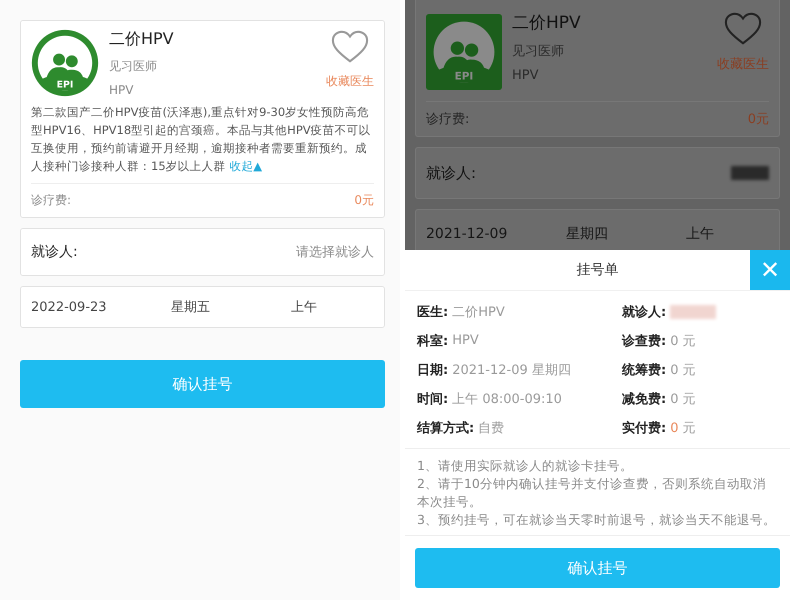  Describe the element at coordinates (202, 252) in the screenshot. I see `patient-selector: 就诊人: 请选择就诊人` at that location.